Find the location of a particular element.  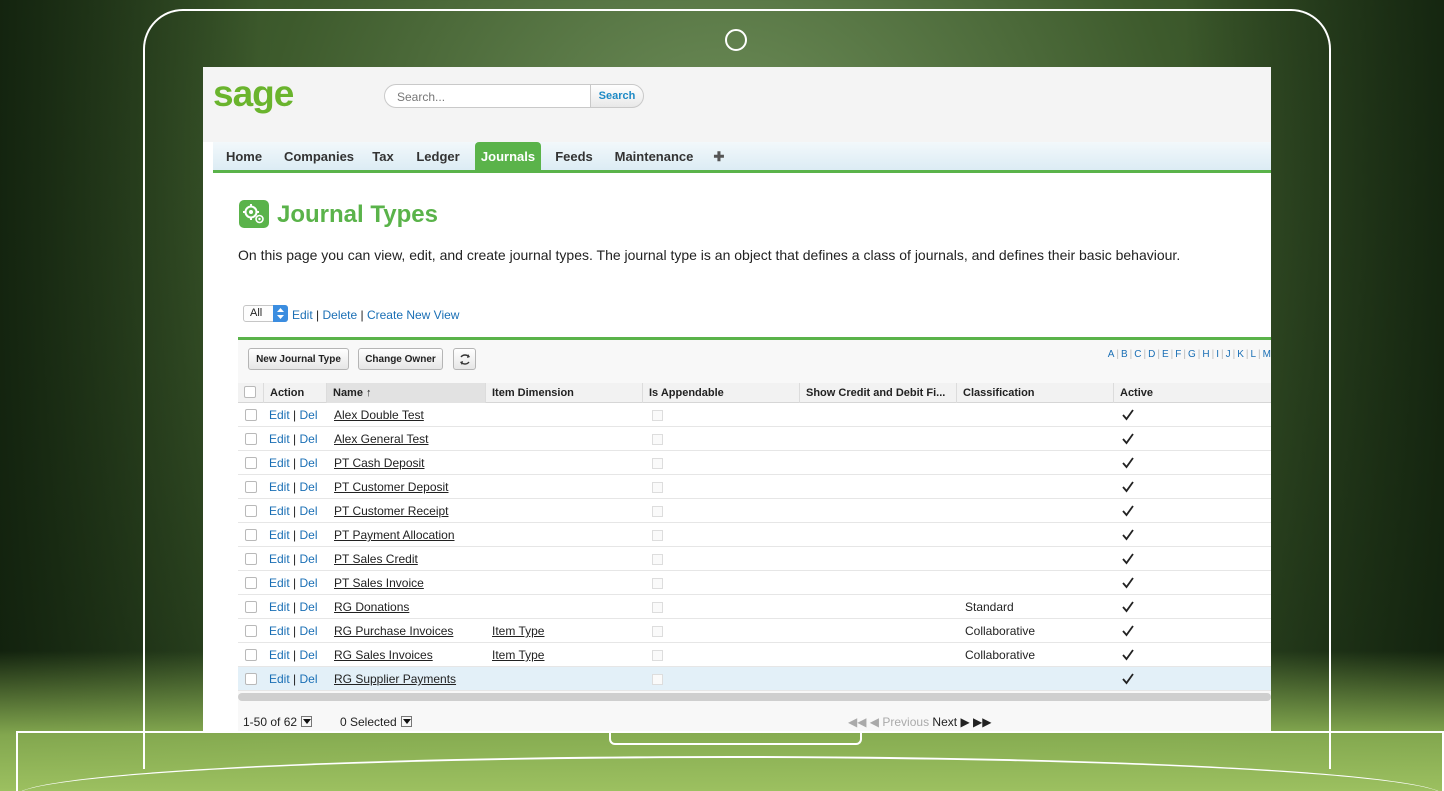

tab-home: Home is located at coordinates (244, 156).